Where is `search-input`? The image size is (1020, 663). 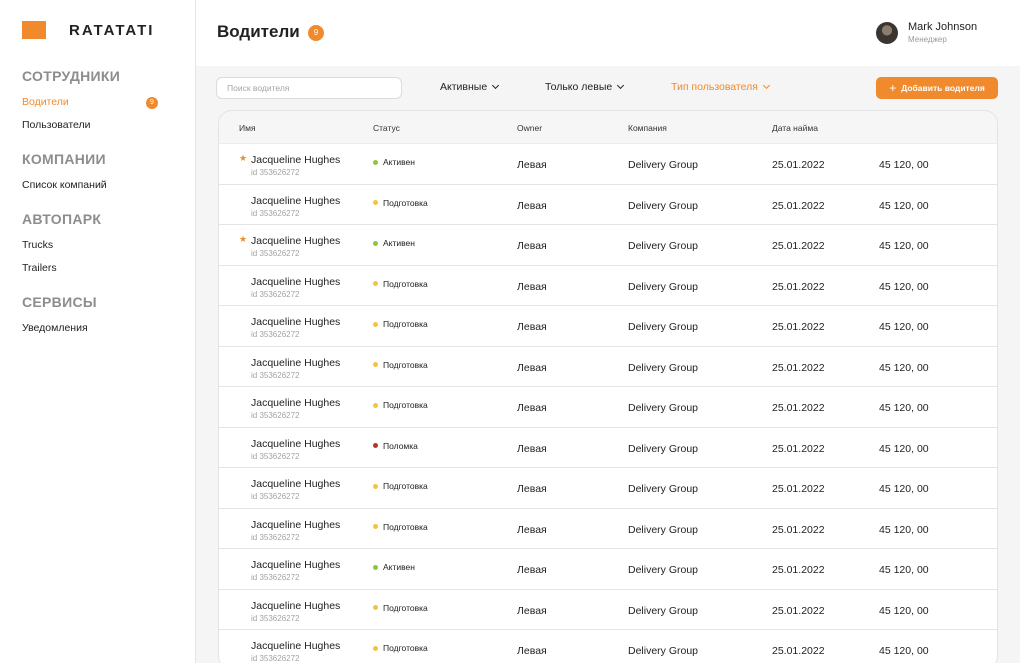
search-input is located at coordinates (309, 88).